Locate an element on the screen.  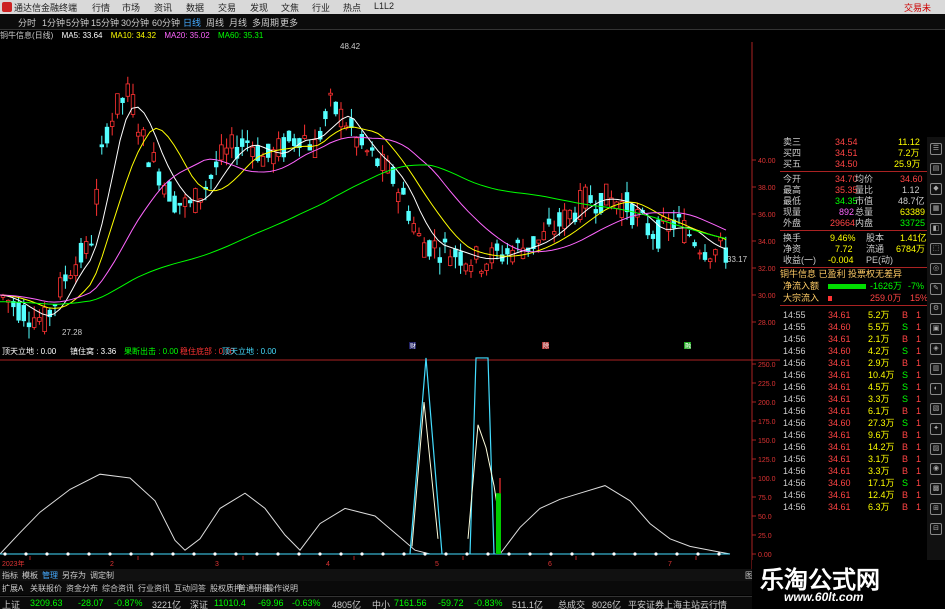
tool-strip: ☰ ▤ ◆ ▦ ◧ ⬚ ◎ ✎ ⚙ ▣ ◈ ▥ ◐ ▧ ✦ ▨ ◉ ▩ ⊞ ⊟ is located at coordinates (936, 367).